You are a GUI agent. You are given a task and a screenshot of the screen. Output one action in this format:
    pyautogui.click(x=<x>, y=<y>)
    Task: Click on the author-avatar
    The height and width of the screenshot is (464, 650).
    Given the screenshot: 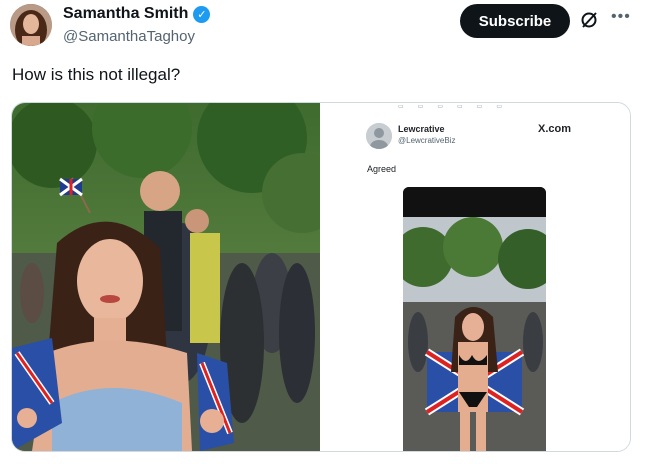 What is the action you would take?
    pyautogui.click(x=31, y=25)
    